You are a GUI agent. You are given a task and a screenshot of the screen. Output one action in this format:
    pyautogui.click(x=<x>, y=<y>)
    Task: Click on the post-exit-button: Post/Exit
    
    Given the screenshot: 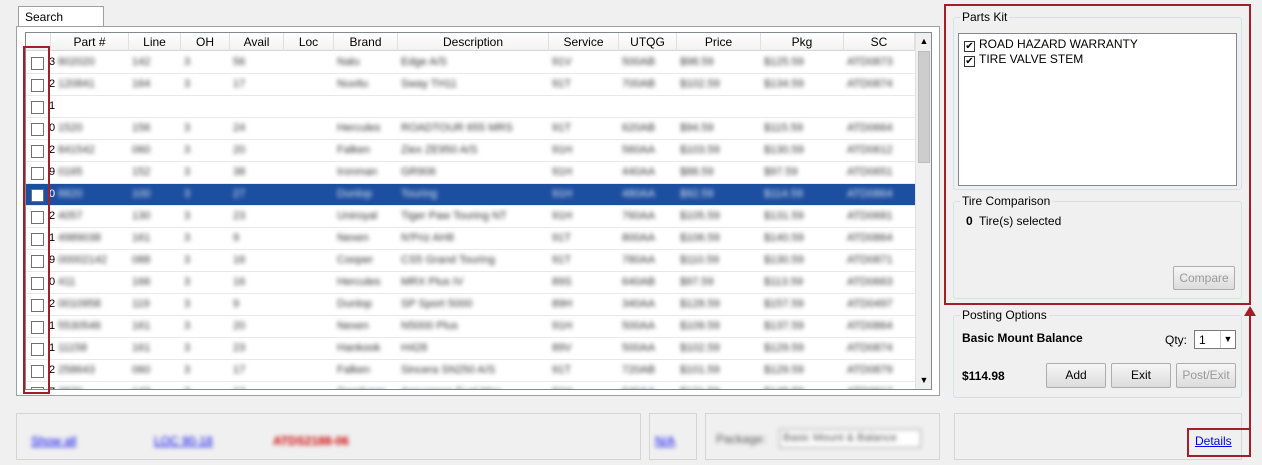 What is the action you would take?
    pyautogui.click(x=1206, y=375)
    